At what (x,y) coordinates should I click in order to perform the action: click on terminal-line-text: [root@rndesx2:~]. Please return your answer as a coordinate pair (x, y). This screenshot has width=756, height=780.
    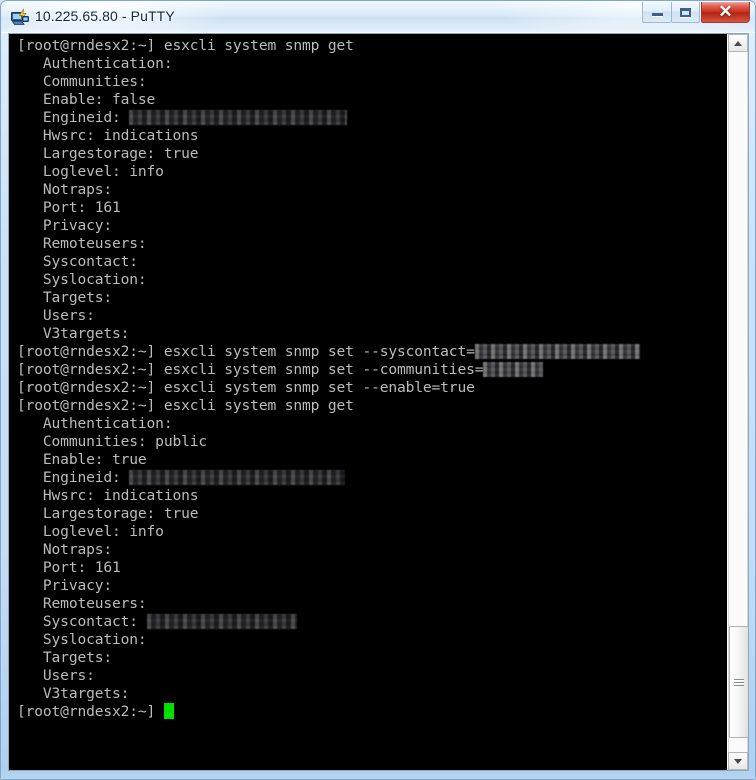
    Looking at the image, I should click on (90, 711).